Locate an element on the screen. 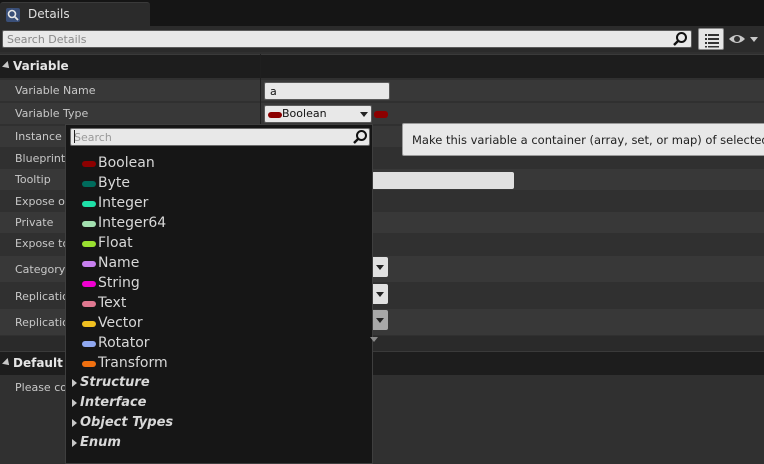 Image resolution: width=764 pixels, height=464 pixels. eye-icon is located at coordinates (744, 39).